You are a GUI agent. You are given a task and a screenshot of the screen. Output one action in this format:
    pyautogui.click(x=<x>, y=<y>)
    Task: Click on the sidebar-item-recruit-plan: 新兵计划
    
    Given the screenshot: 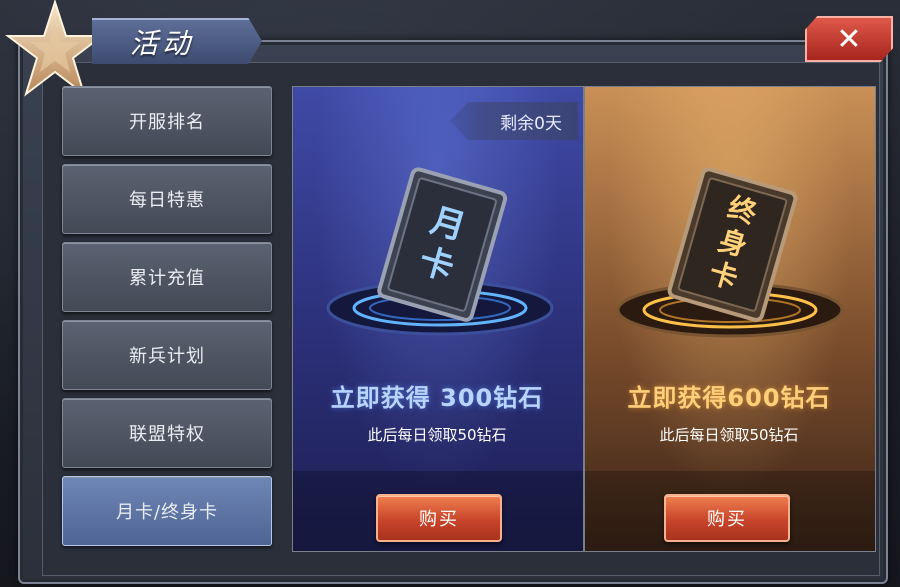 What is the action you would take?
    pyautogui.click(x=167, y=355)
    